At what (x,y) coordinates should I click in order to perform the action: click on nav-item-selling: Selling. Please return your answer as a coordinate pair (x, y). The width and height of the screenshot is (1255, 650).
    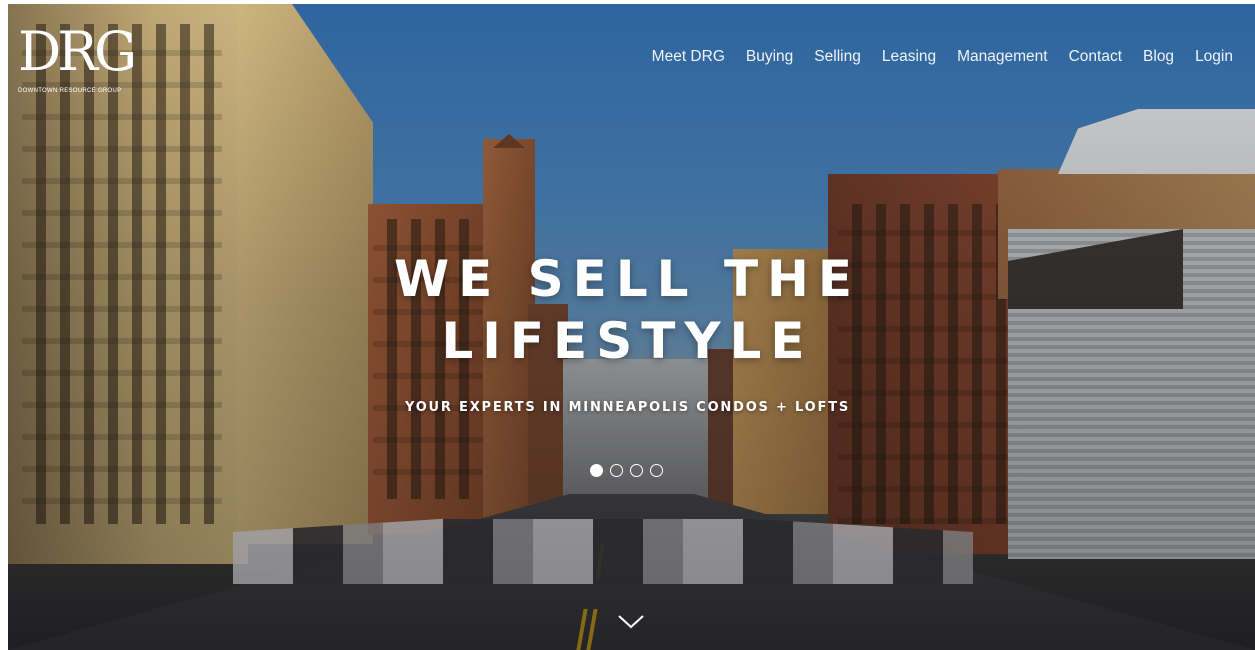
    Looking at the image, I should click on (837, 57).